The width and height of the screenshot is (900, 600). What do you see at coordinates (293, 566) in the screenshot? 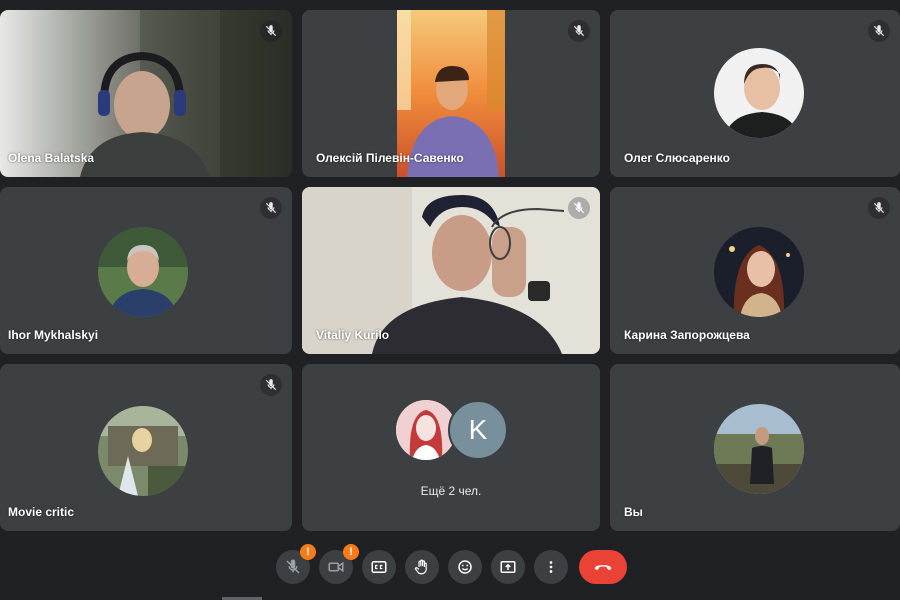
I see `mic-off-icon` at bounding box center [293, 566].